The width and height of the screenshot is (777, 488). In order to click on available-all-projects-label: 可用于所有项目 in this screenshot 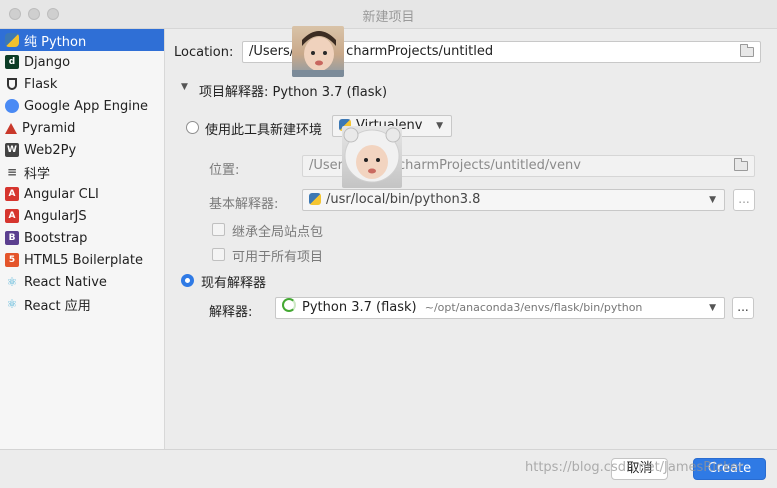, I will do `click(278, 257)`.